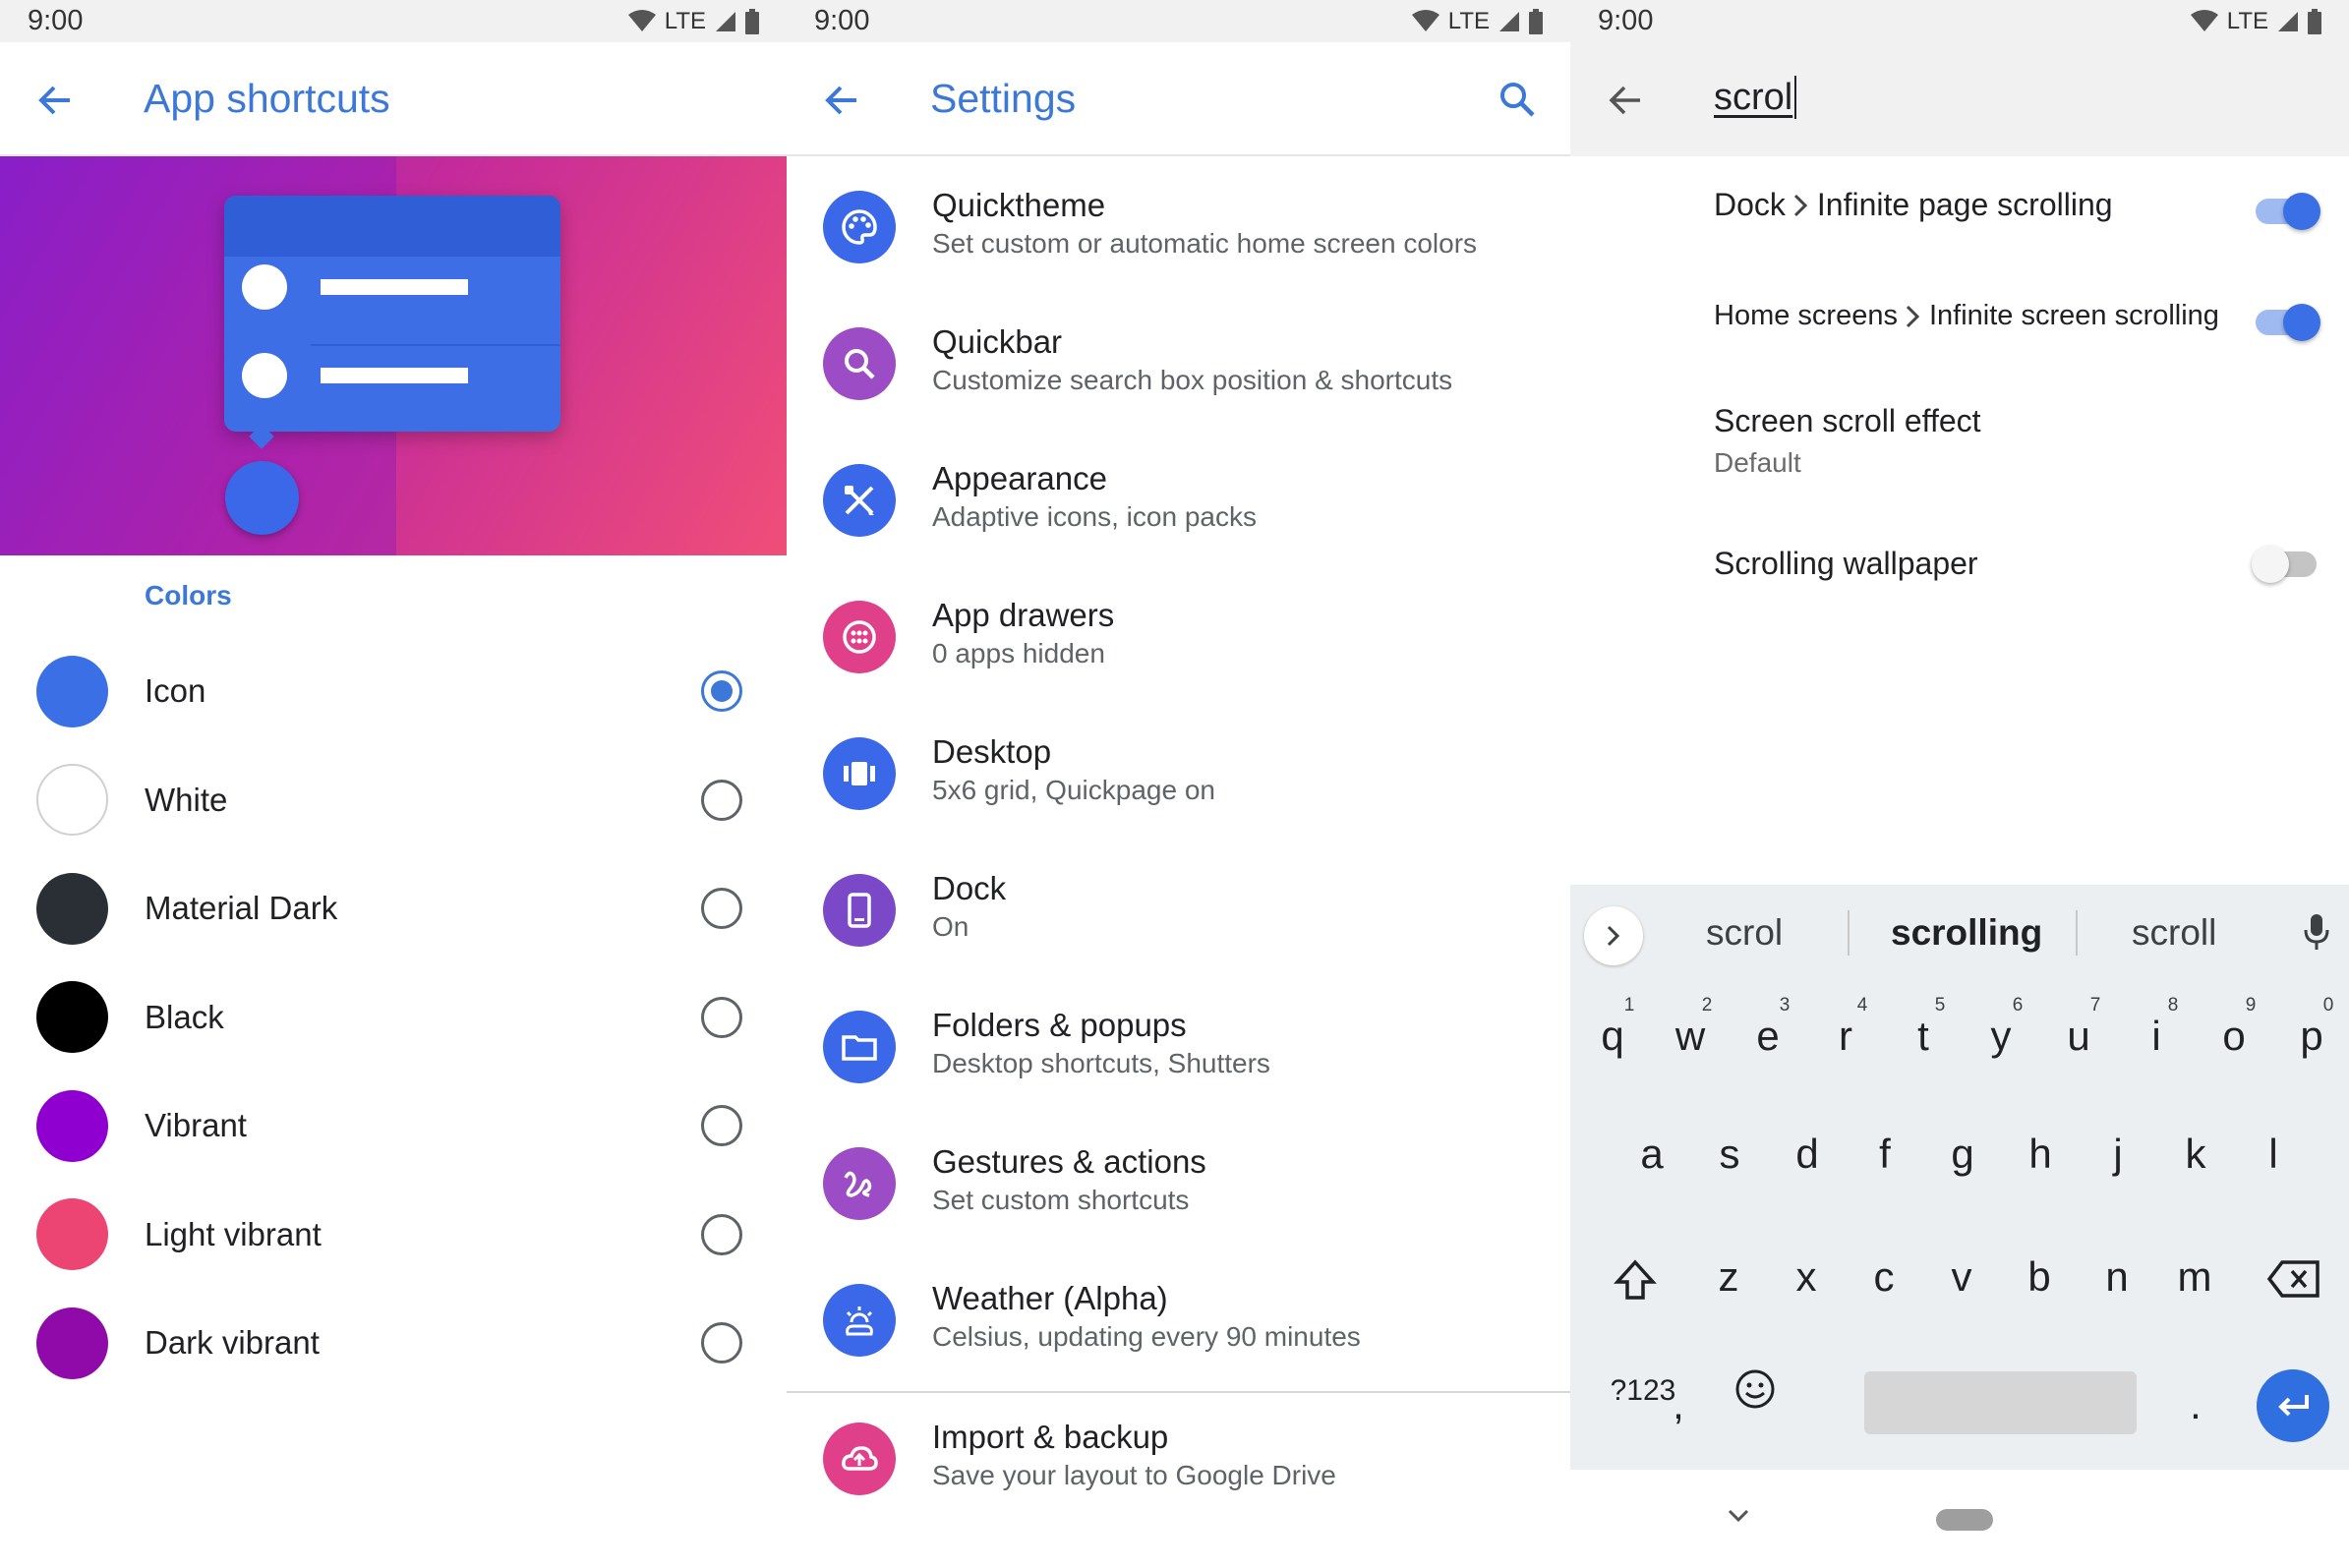  Describe the element at coordinates (1807, 1154) in the screenshot. I see `key-d: d` at that location.